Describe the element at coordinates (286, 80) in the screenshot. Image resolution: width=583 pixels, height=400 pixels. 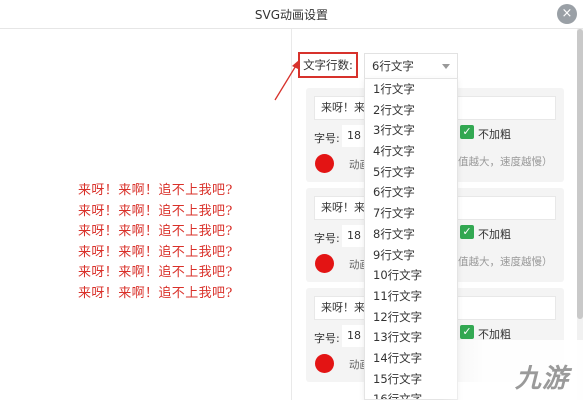
I see `annotation-arrow-icon` at that location.